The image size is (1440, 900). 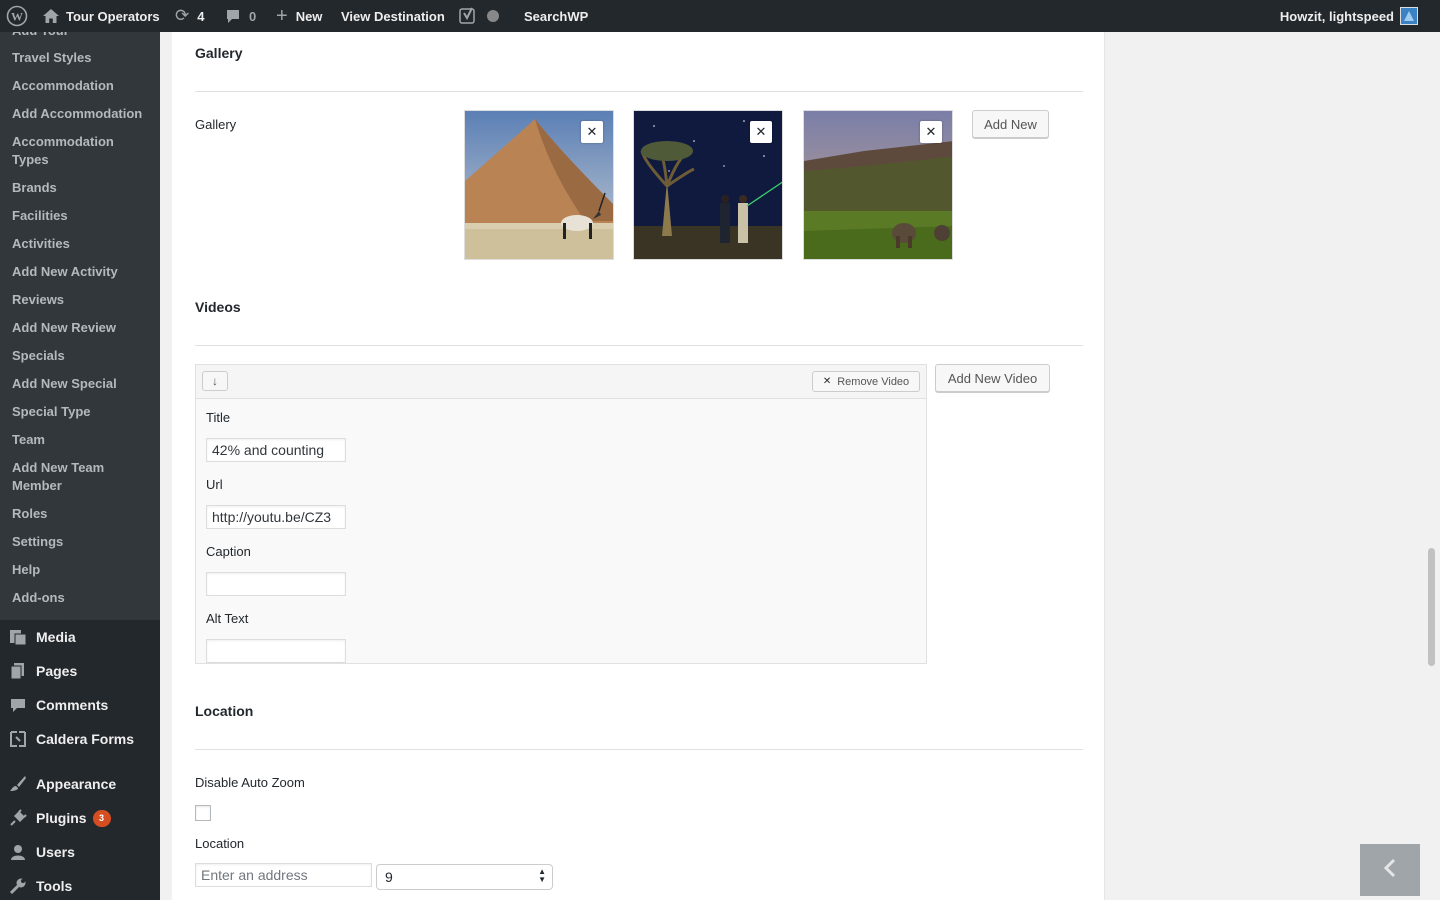 What do you see at coordinates (233, 16) in the screenshot?
I see `comment-bubble-icon` at bounding box center [233, 16].